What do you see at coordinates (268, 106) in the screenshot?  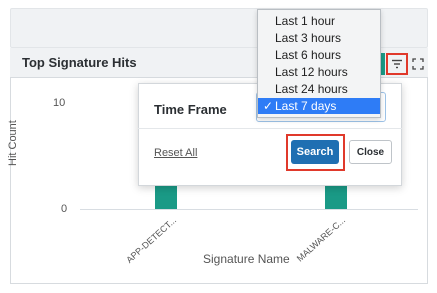 I see `check-icon: ✓` at bounding box center [268, 106].